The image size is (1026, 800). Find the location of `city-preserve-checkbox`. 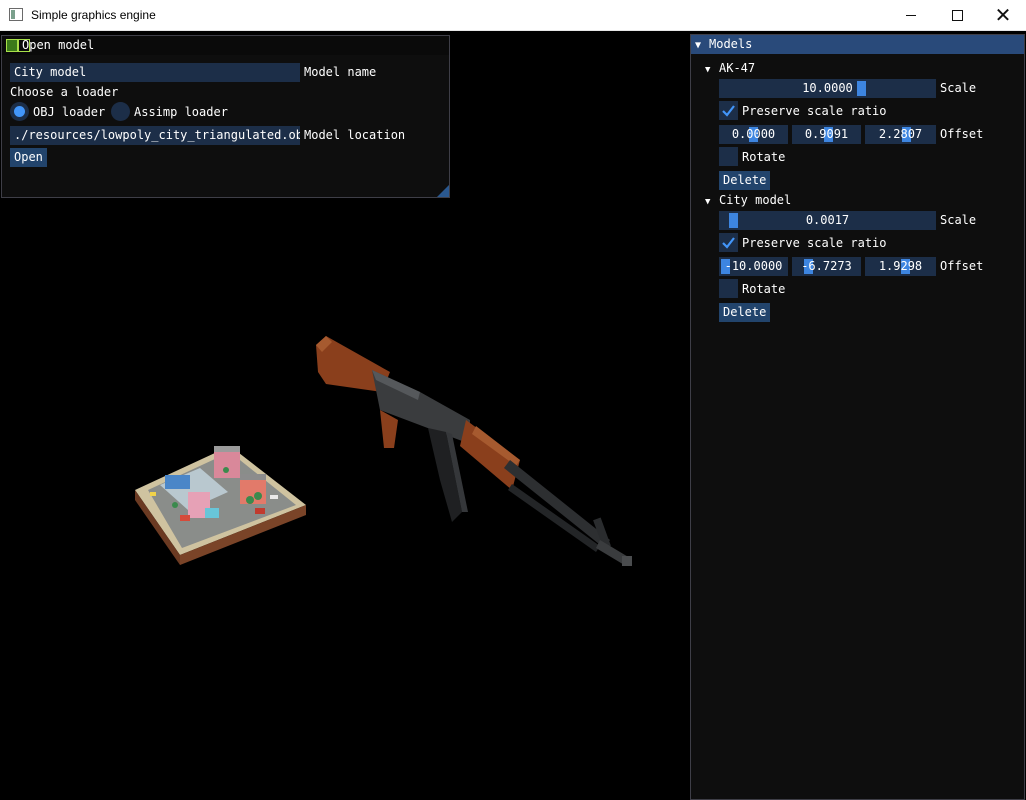

city-preserve-checkbox is located at coordinates (728, 242).